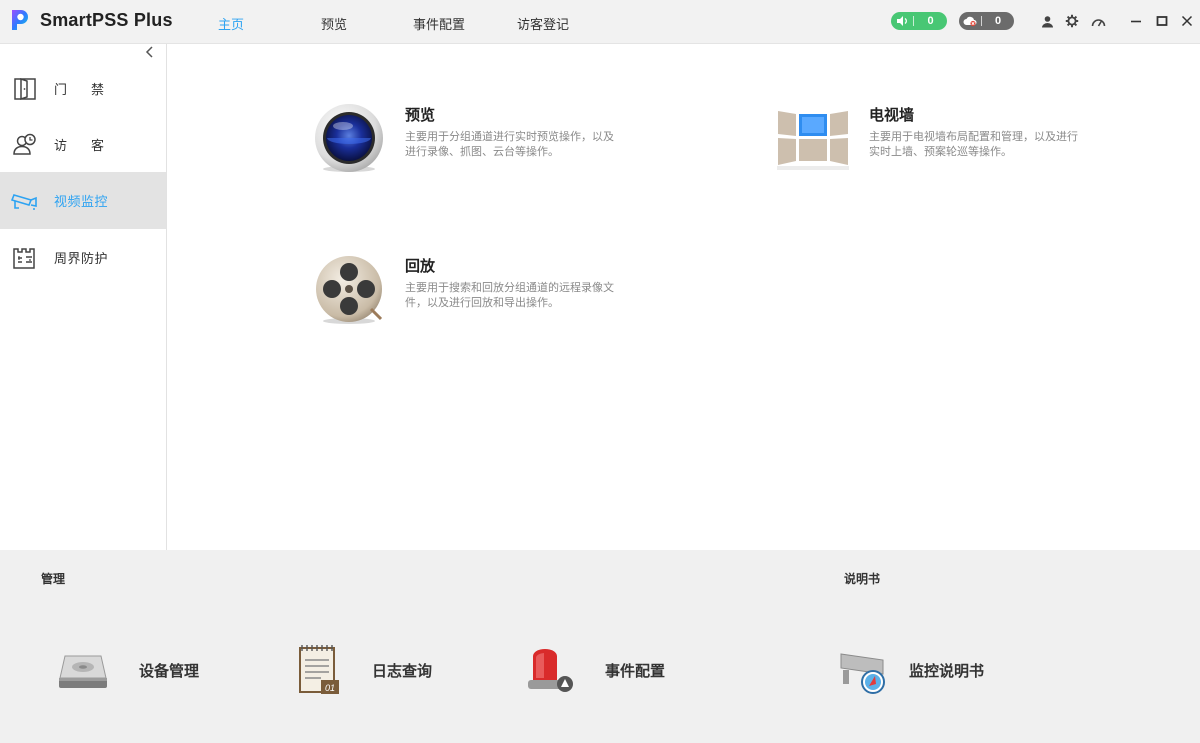  I want to click on sidebar-item-label: 门禁, so click(91, 89).